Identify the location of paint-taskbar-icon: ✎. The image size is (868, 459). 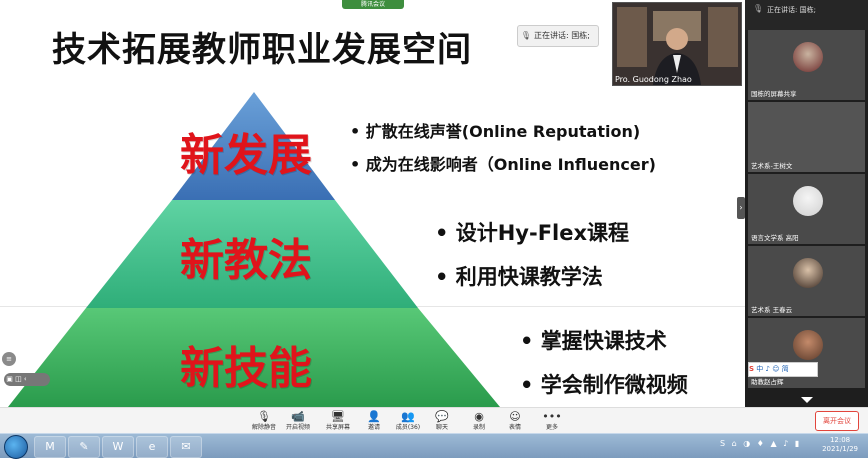
(84, 447).